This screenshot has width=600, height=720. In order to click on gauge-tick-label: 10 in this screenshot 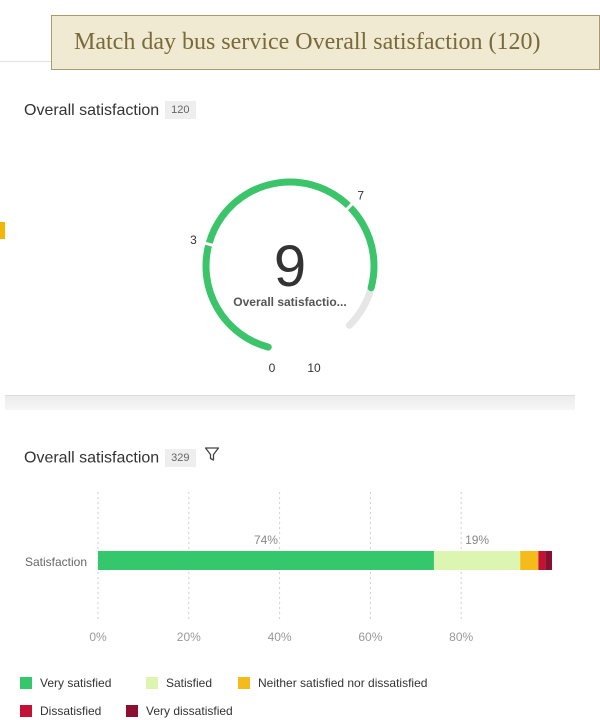, I will do `click(314, 368)`.